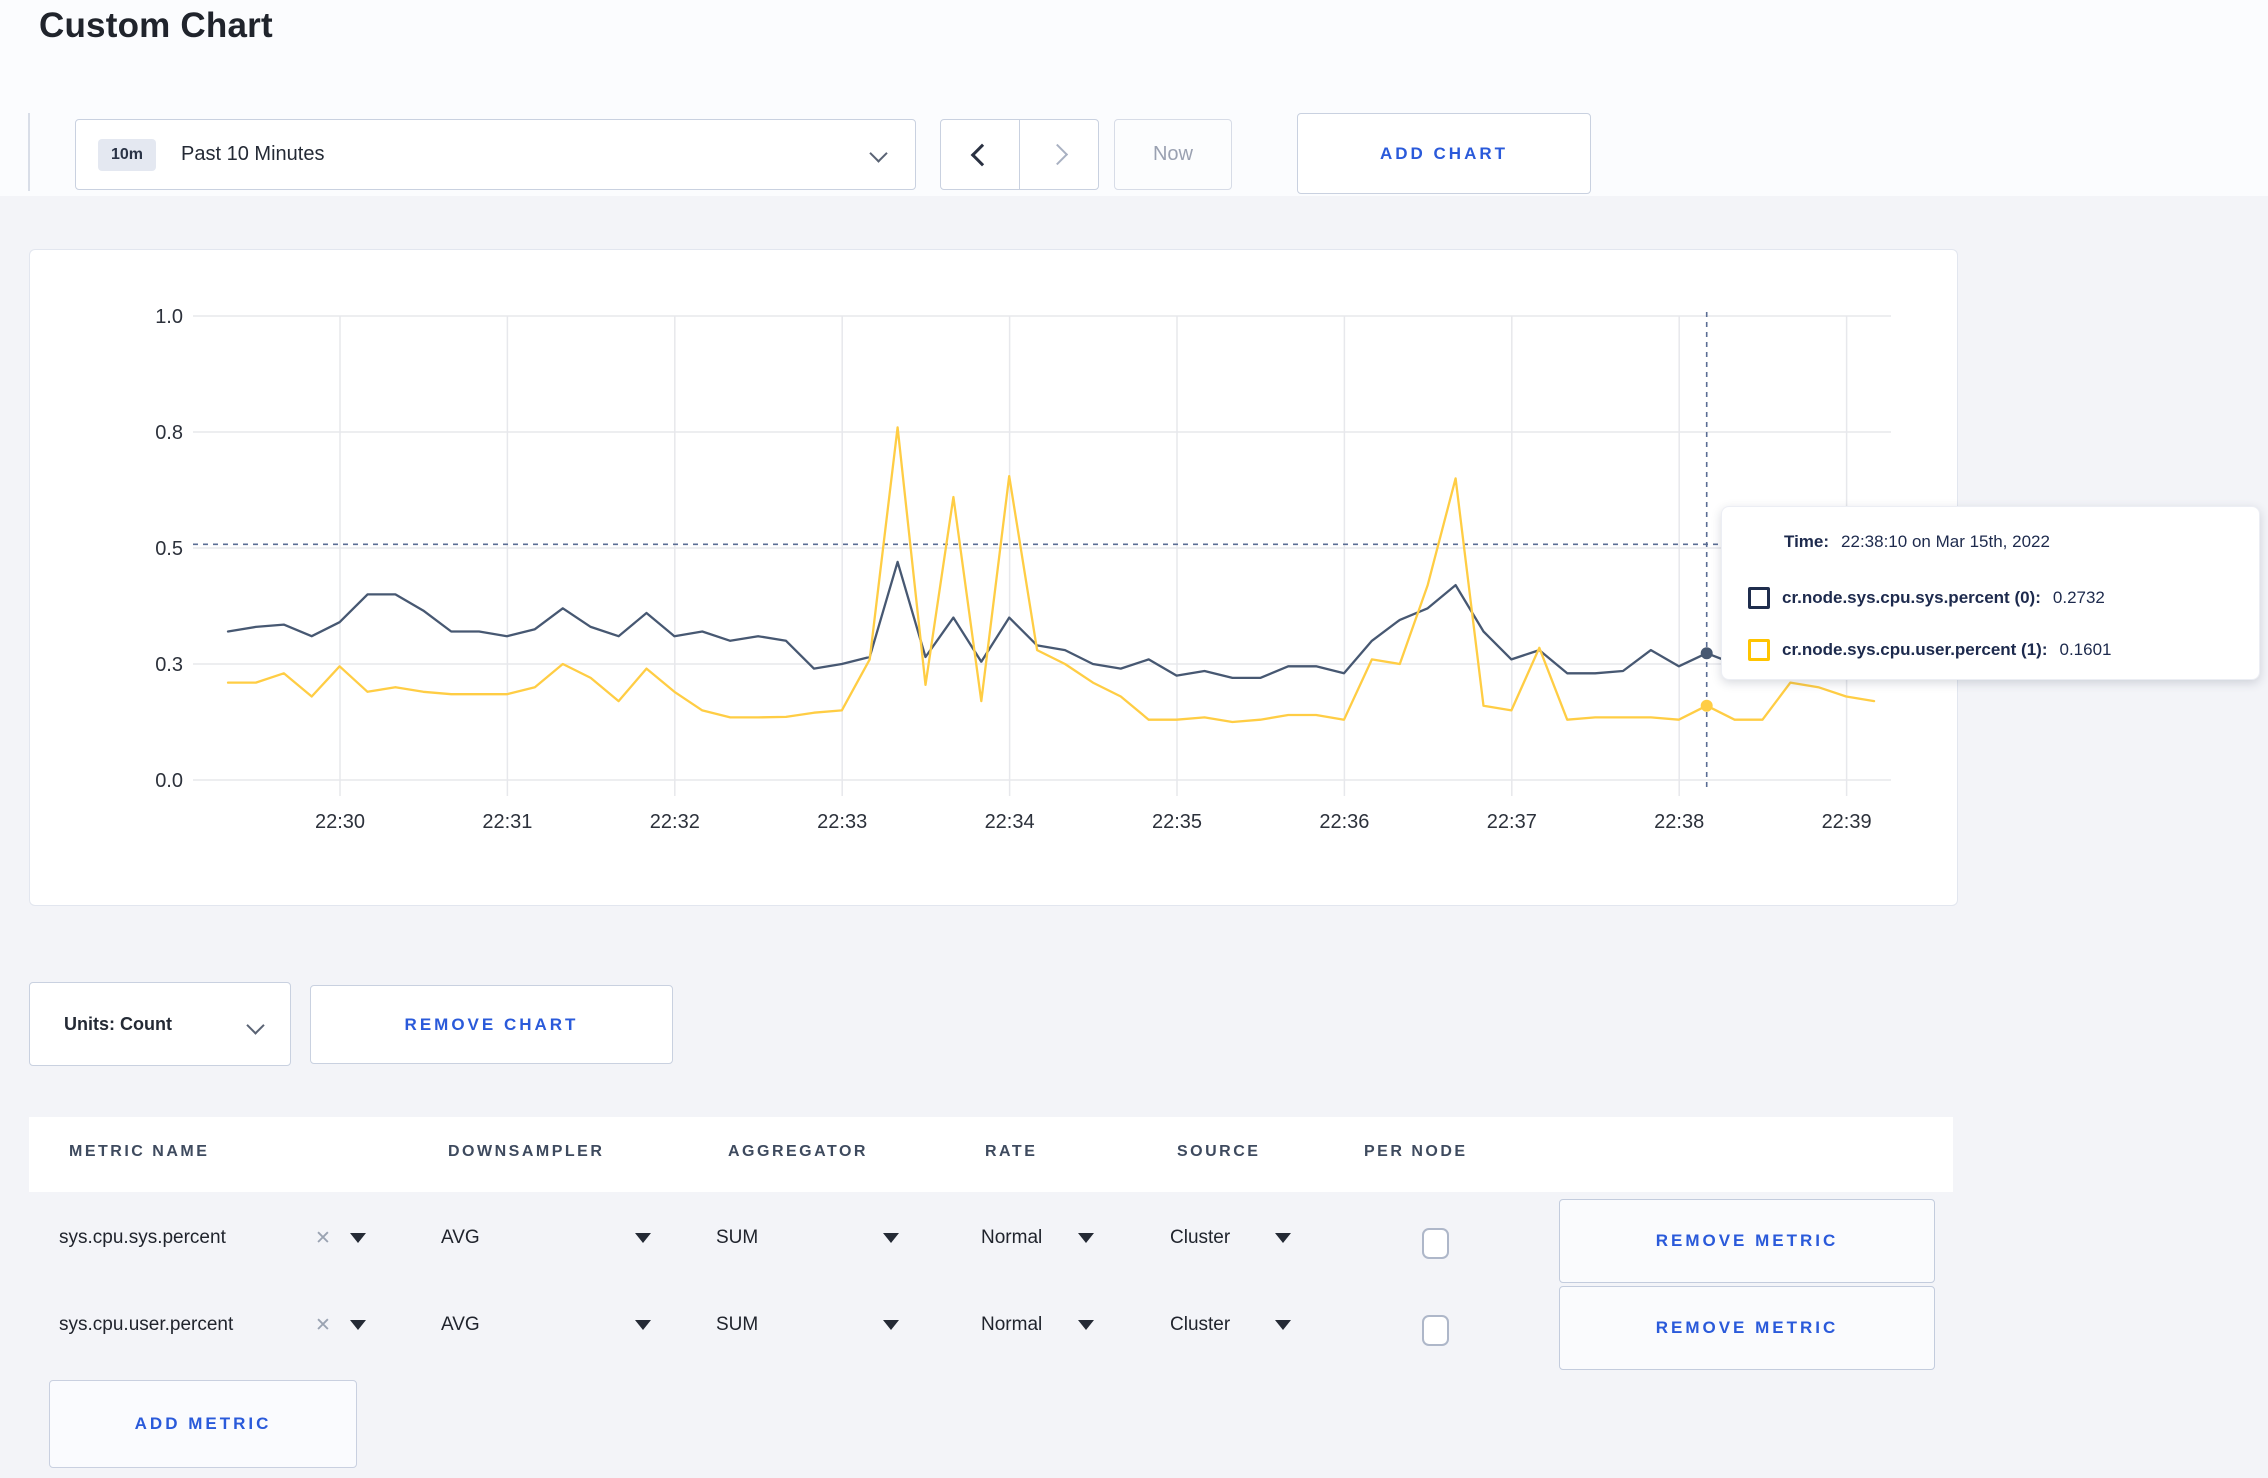 Image resolution: width=2268 pixels, height=1478 pixels. What do you see at coordinates (29, 152) in the screenshot?
I see `toolbar-left-divider` at bounding box center [29, 152].